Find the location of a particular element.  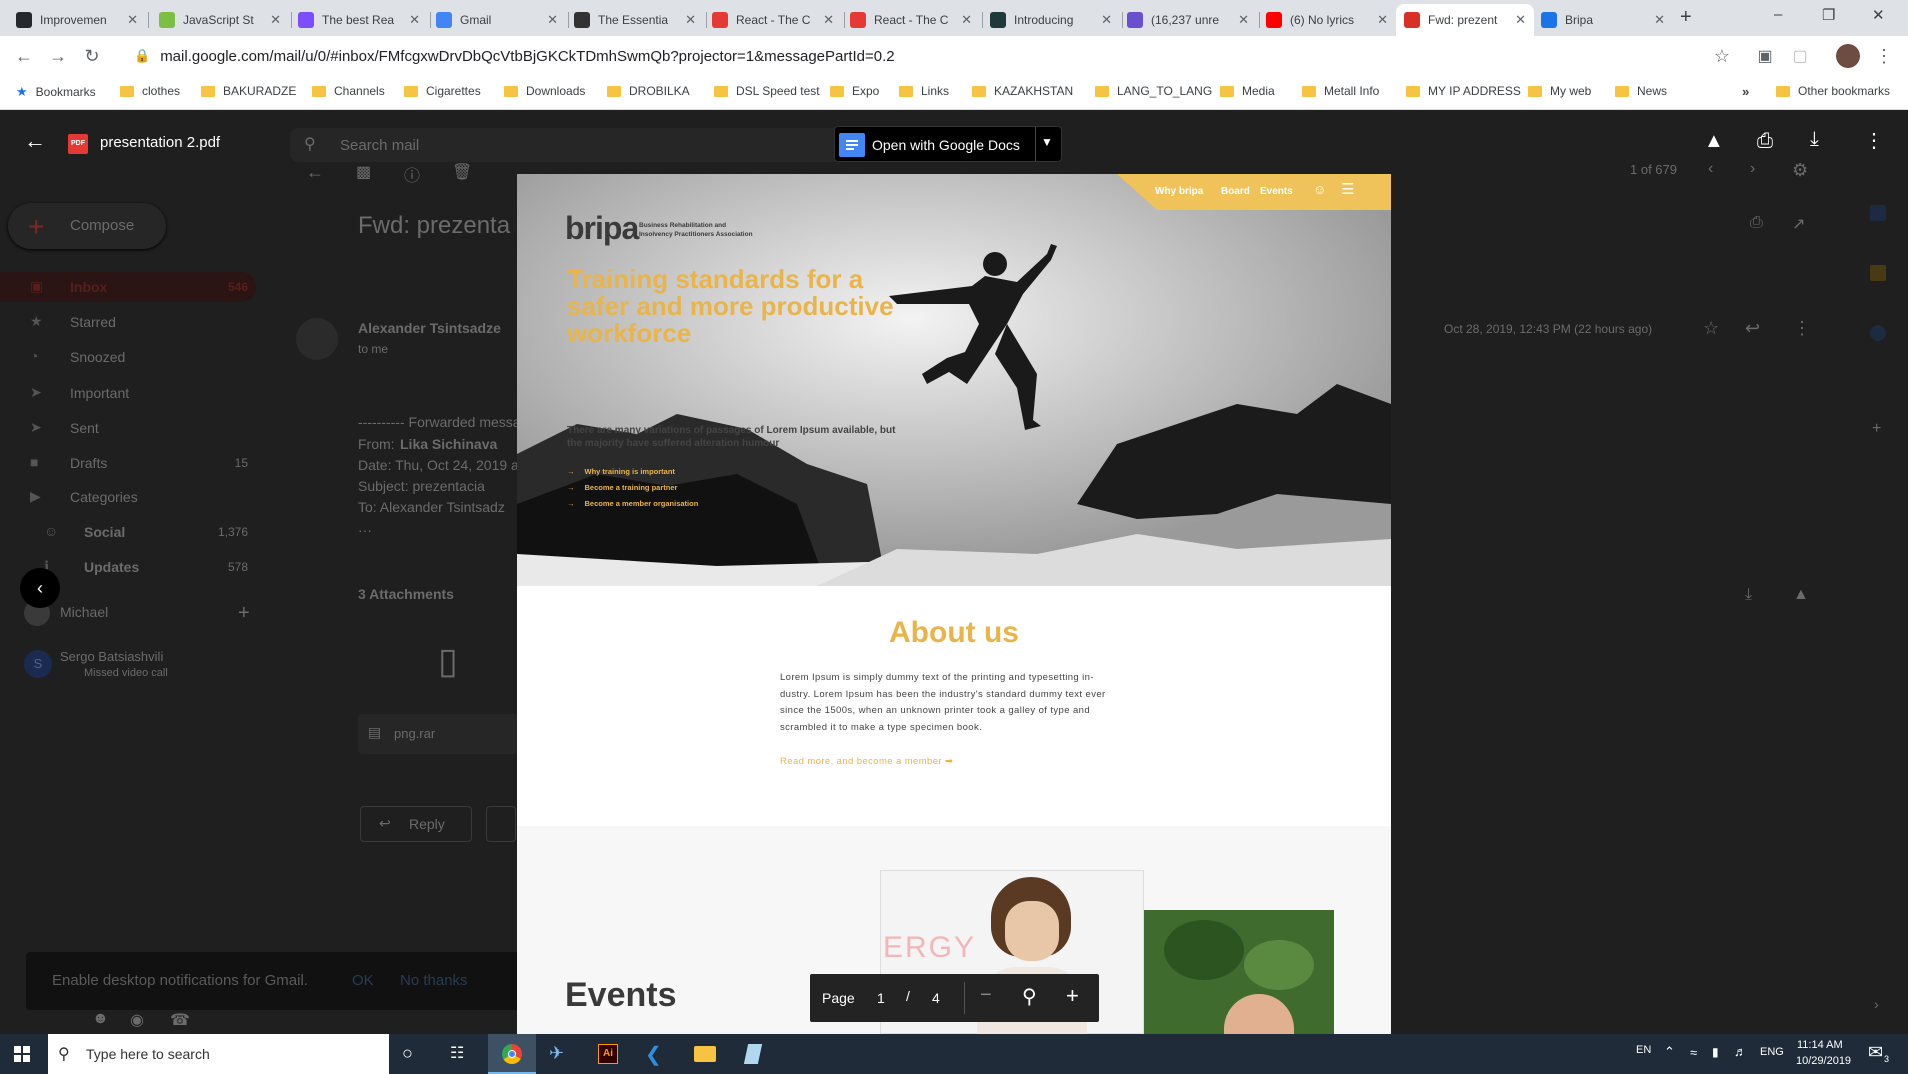

forward-button is located at coordinates (501, 824).